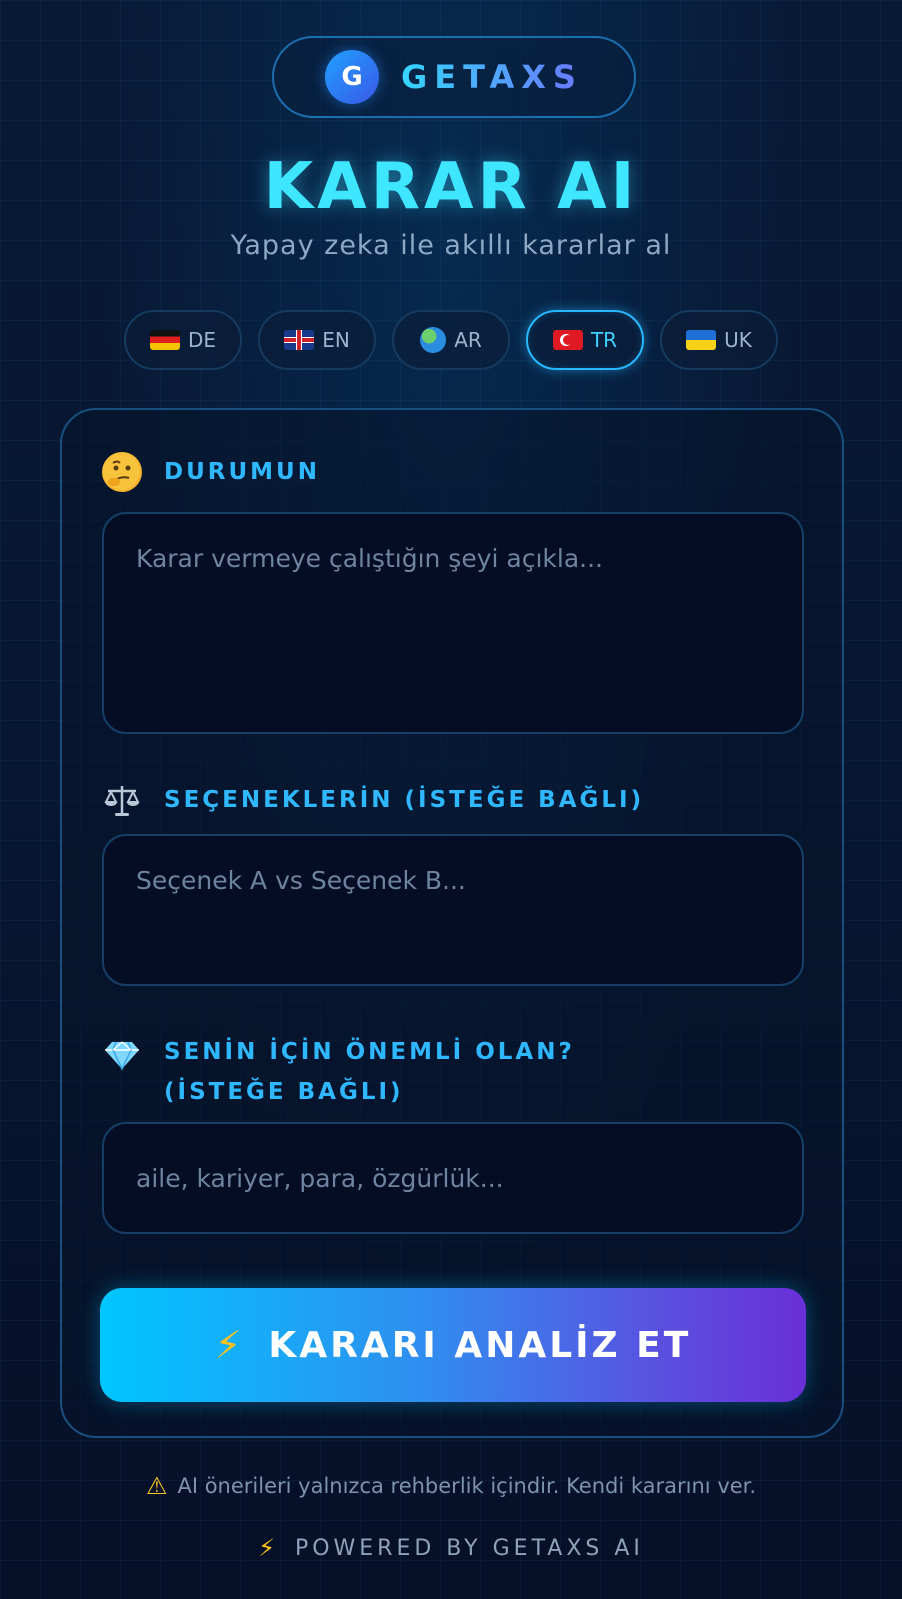 This screenshot has height=1599, width=902. Describe the element at coordinates (585, 340) in the screenshot. I see `lang-button-tr: TR` at that location.